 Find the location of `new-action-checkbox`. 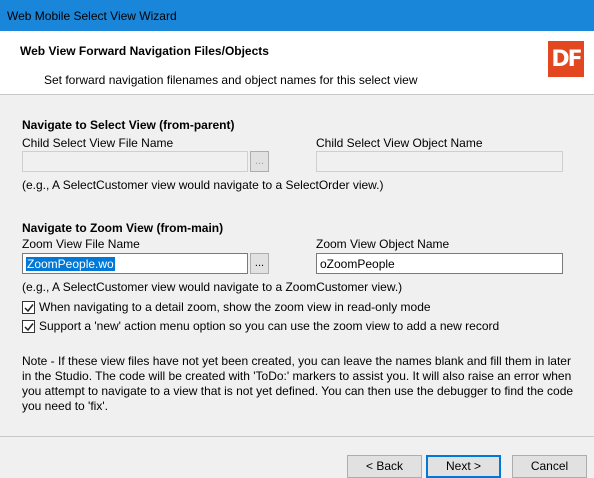

new-action-checkbox is located at coordinates (28, 326).